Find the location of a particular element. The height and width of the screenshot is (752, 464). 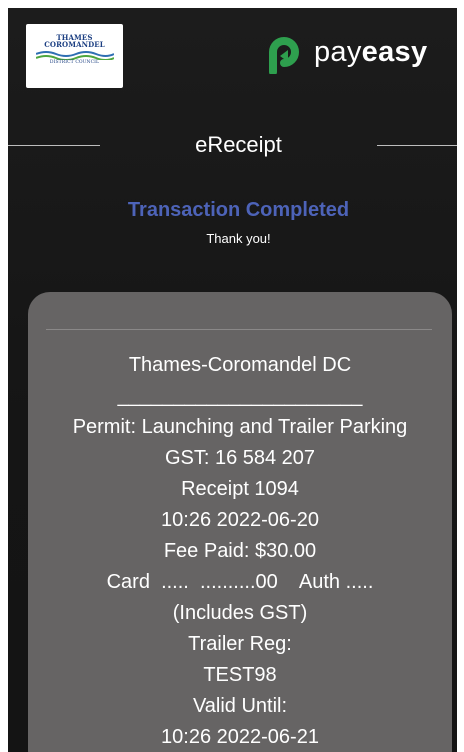

payeasy-logo-icon is located at coordinates (284, 55).